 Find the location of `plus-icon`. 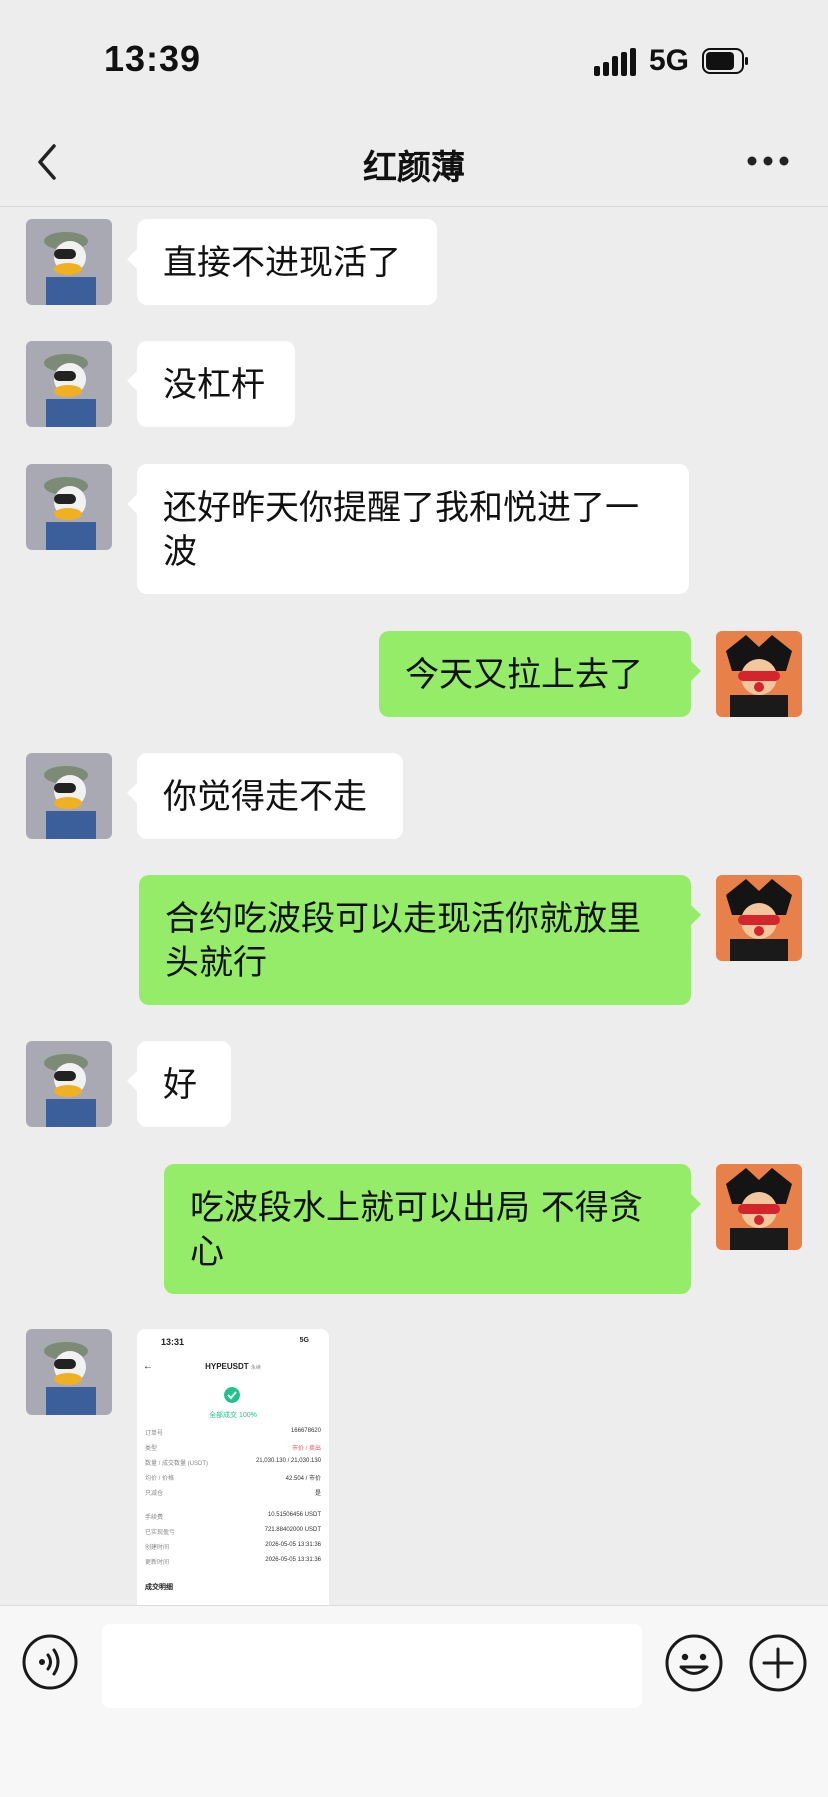

plus-icon is located at coordinates (778, 1663).